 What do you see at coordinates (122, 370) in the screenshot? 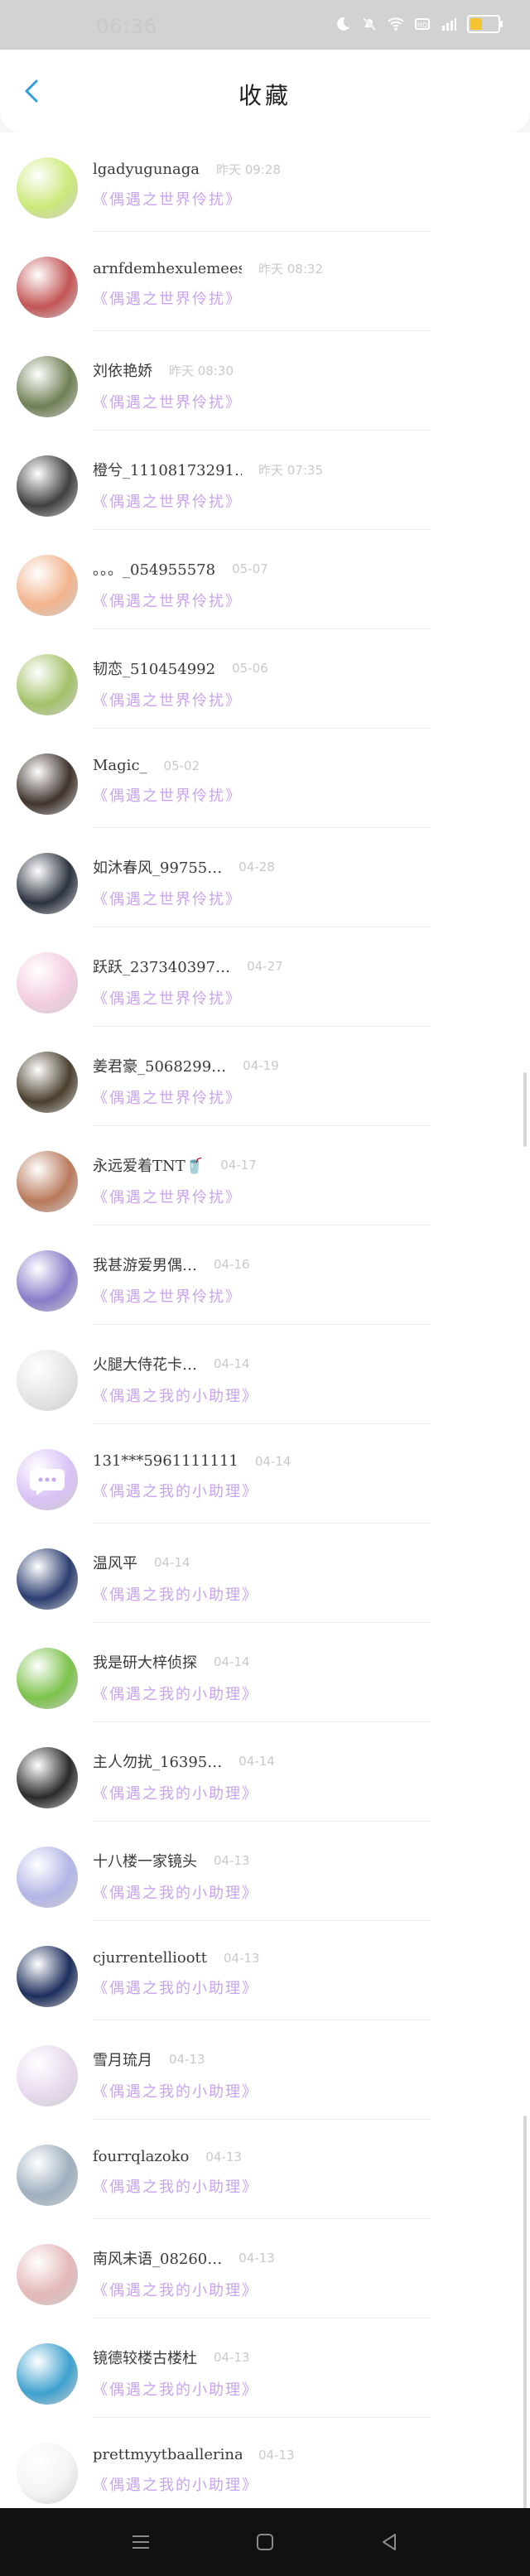
I see `username: 刘依艳娇` at bounding box center [122, 370].